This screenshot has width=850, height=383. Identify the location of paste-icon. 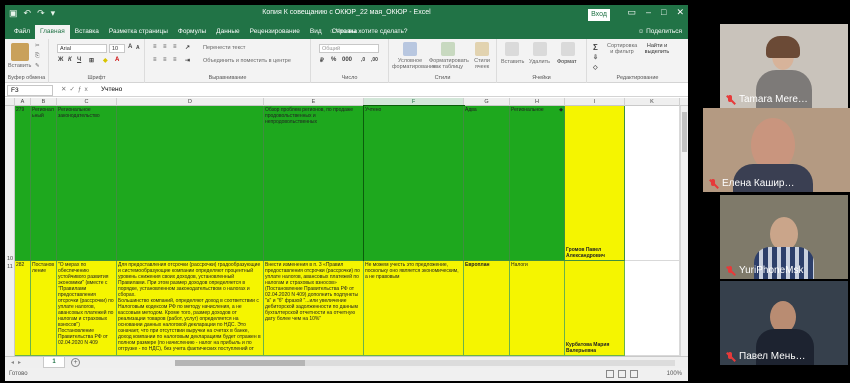
(20, 52).